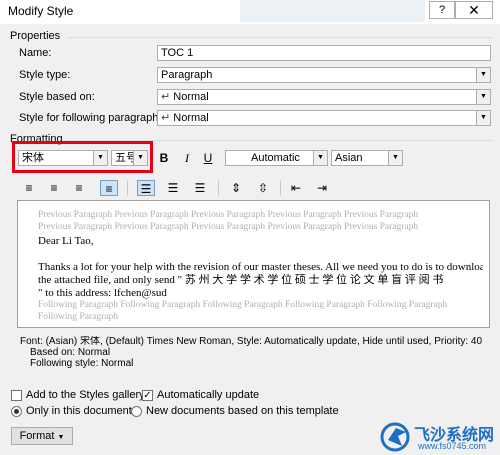  What do you see at coordinates (452, 446) in the screenshot?
I see `watermark-url: www.fs0745.com` at bounding box center [452, 446].